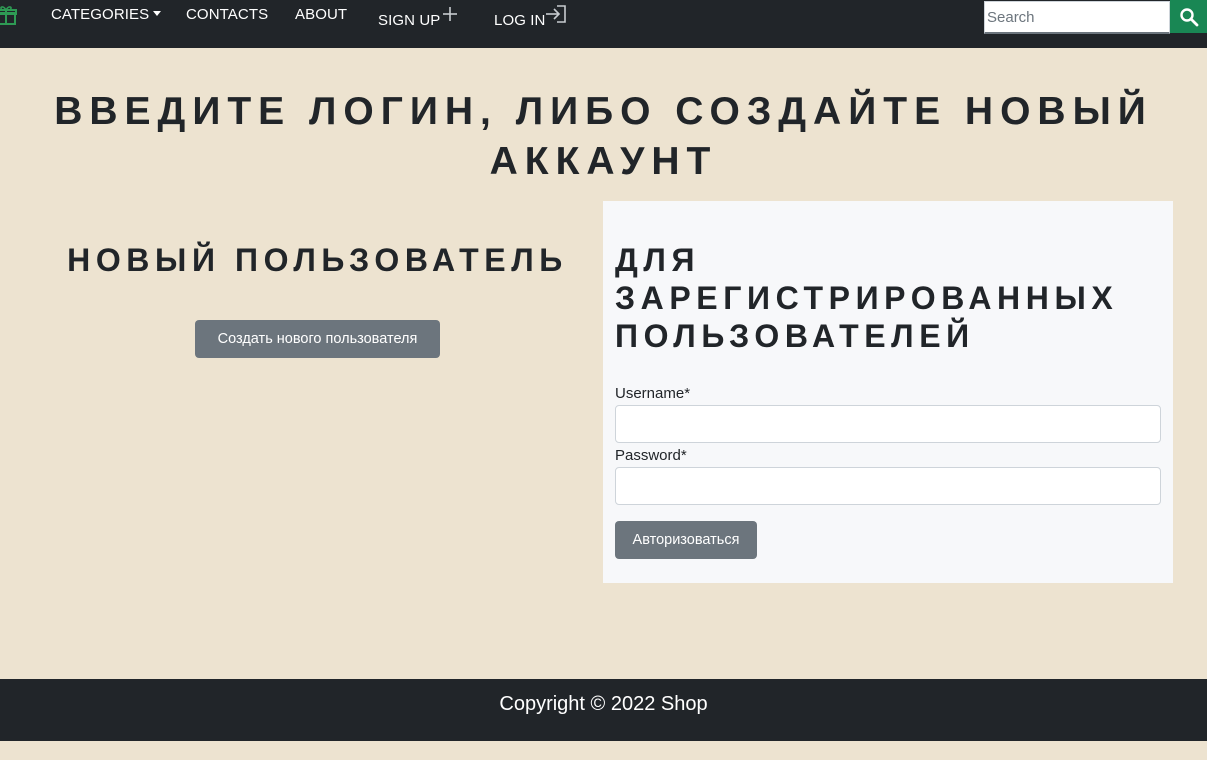  I want to click on nav-login: LOG IN, so click(519, 20).